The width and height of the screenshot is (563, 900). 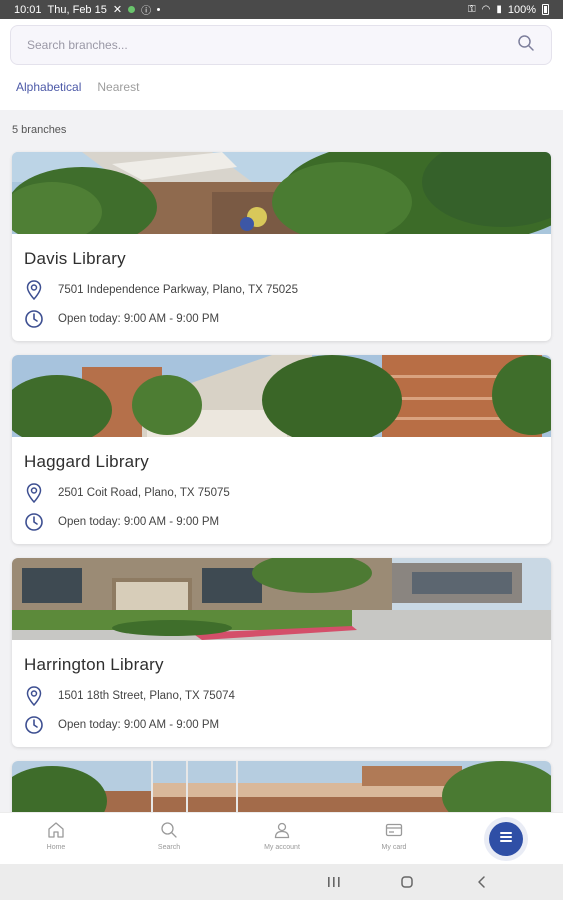 What do you see at coordinates (394, 847) in the screenshot?
I see `nav-my-card-label: My card` at bounding box center [394, 847].